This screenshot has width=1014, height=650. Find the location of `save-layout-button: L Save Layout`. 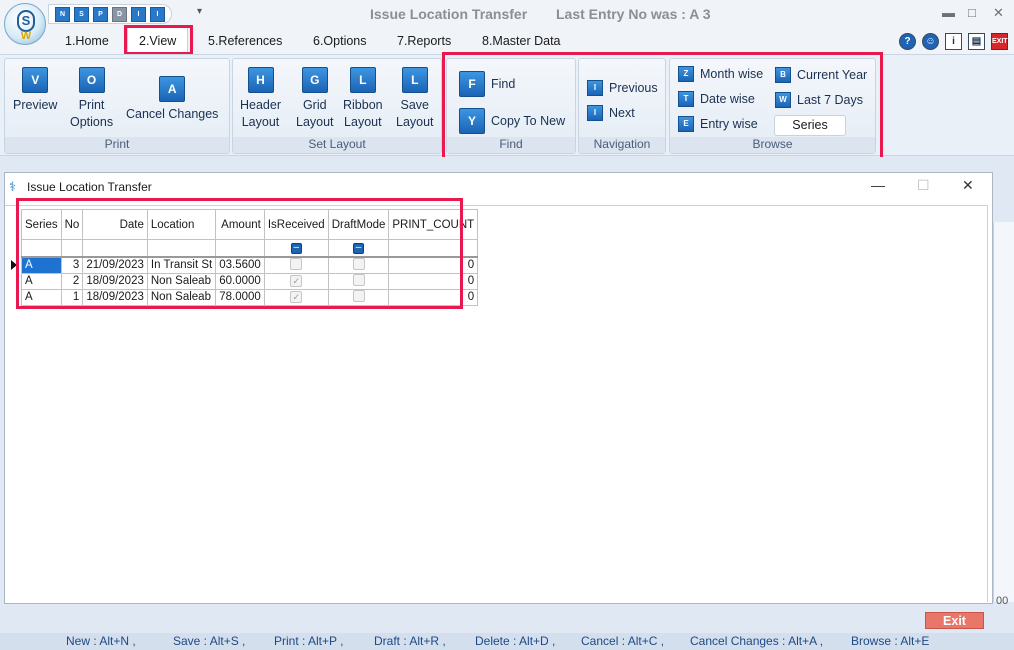

save-layout-button: L Save Layout is located at coordinates (415, 99).